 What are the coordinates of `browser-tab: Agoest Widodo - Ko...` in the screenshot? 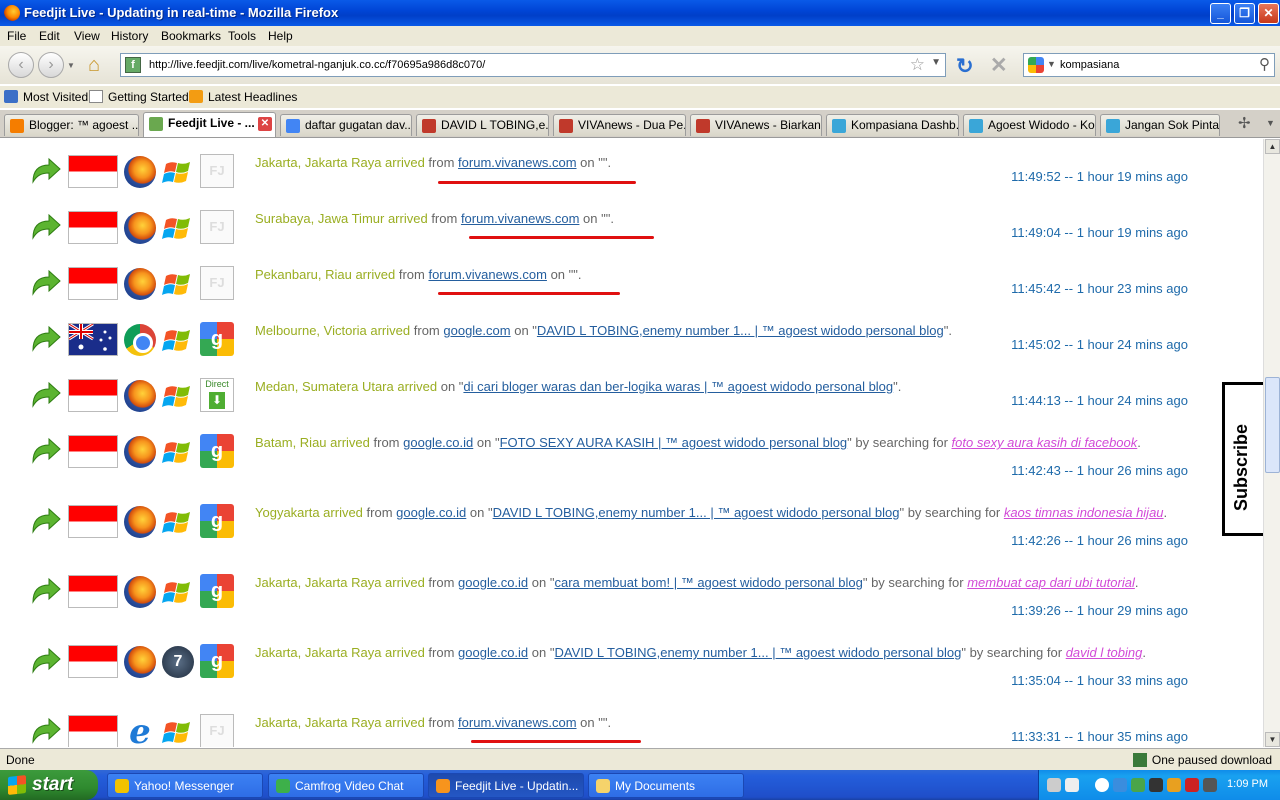 It's located at (1029, 125).